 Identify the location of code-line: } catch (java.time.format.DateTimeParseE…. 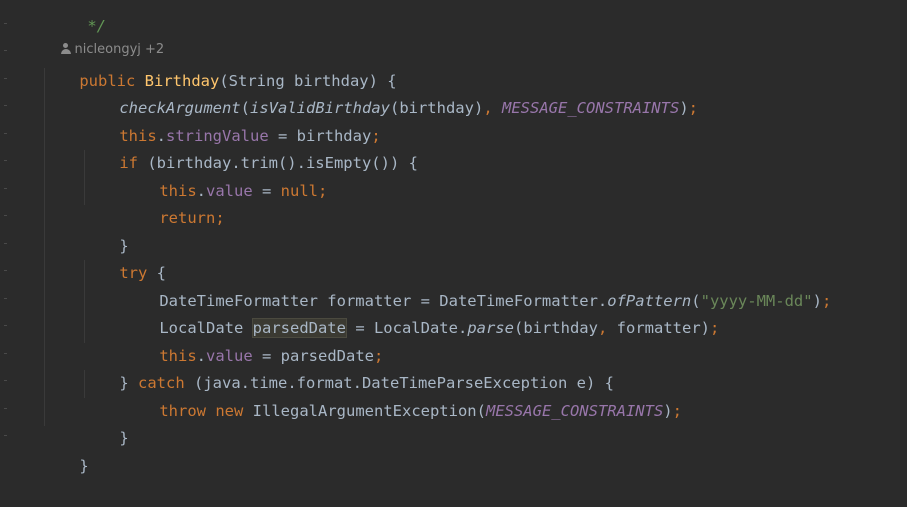
(348, 367).